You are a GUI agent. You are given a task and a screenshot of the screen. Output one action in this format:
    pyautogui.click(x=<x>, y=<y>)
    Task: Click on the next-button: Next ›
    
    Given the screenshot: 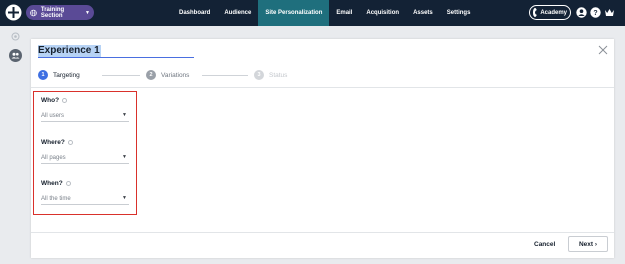 What is the action you would take?
    pyautogui.click(x=588, y=244)
    